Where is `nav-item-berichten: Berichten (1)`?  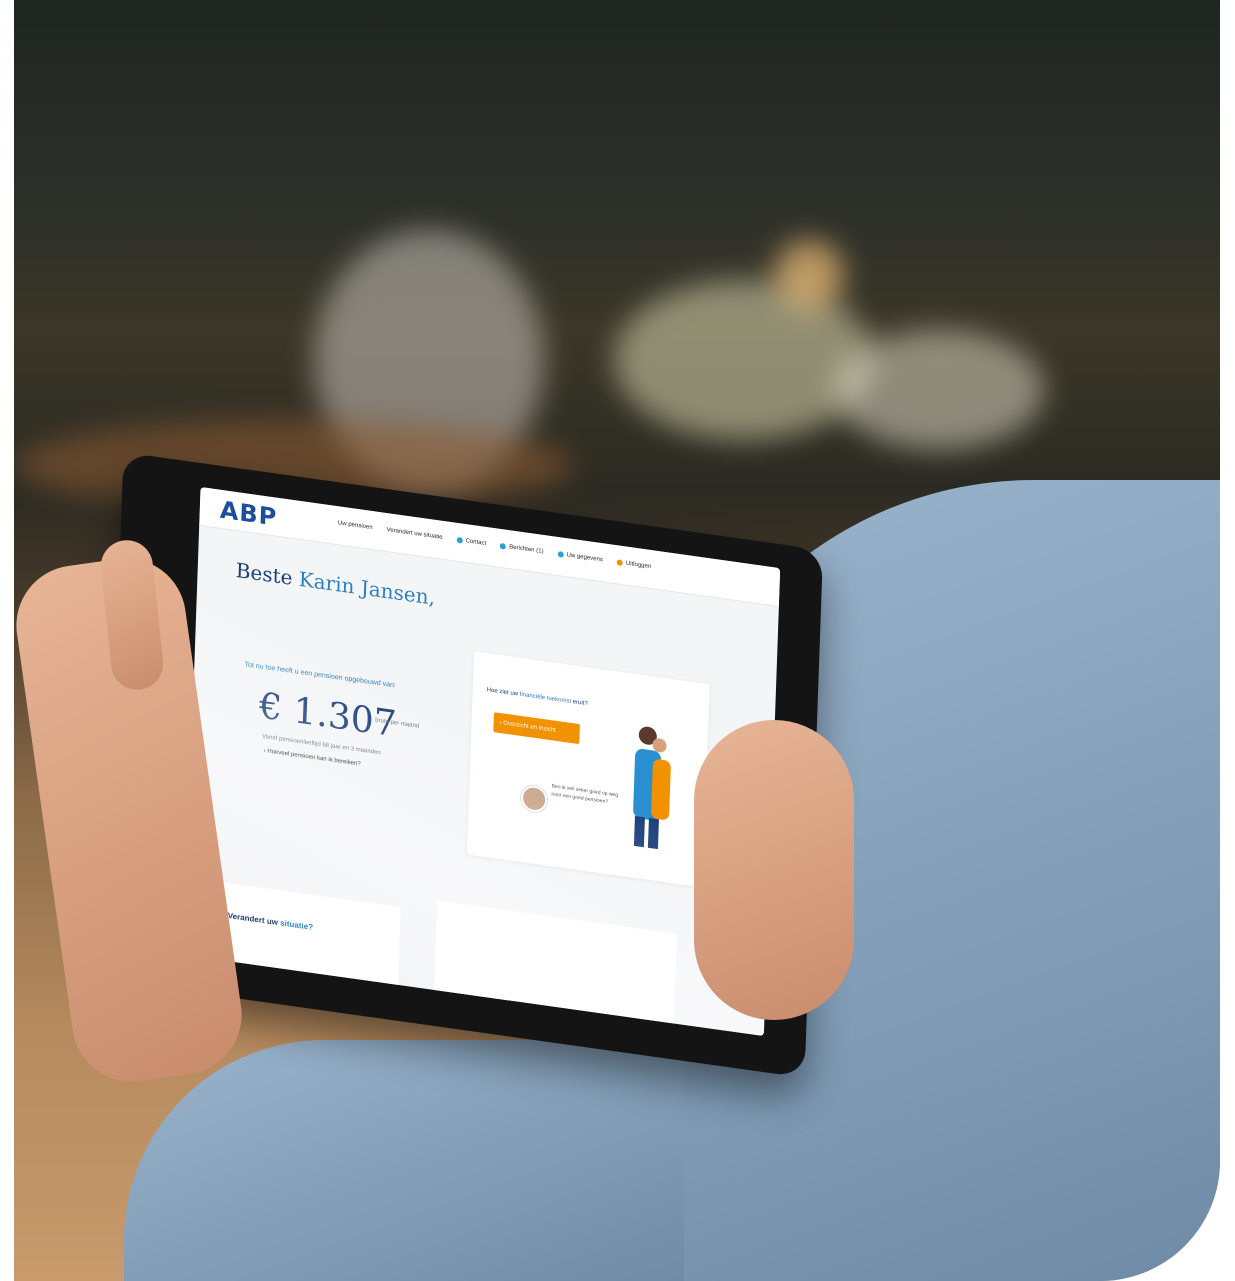
nav-item-berichten: Berichten (1) is located at coordinates (522, 548).